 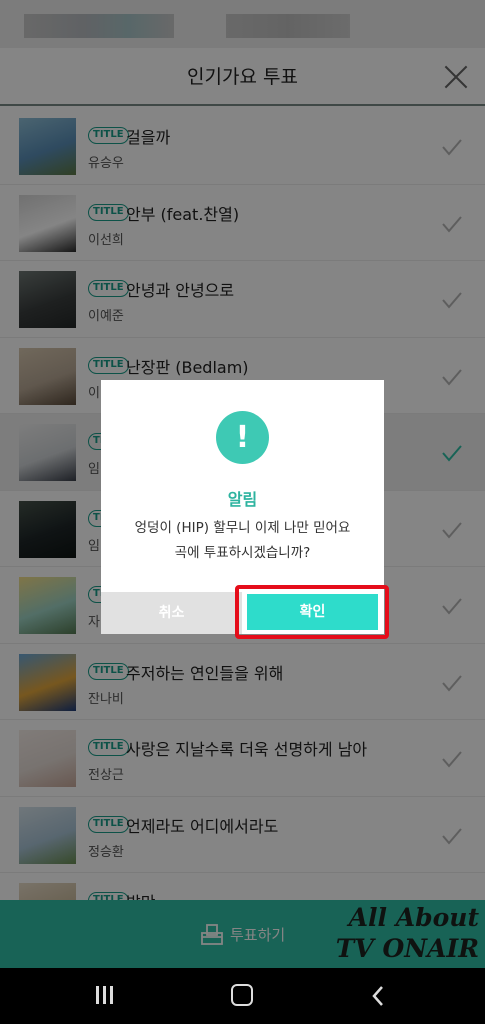 I want to click on back-icon, so click(x=379, y=996).